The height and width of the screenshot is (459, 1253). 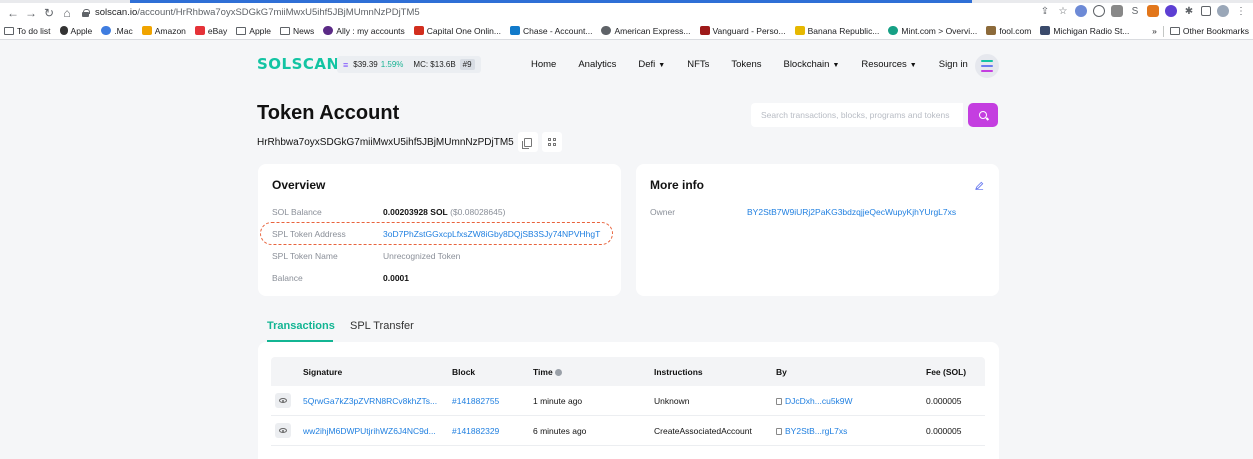 What do you see at coordinates (527, 142) in the screenshot?
I see `copy-address-button` at bounding box center [527, 142].